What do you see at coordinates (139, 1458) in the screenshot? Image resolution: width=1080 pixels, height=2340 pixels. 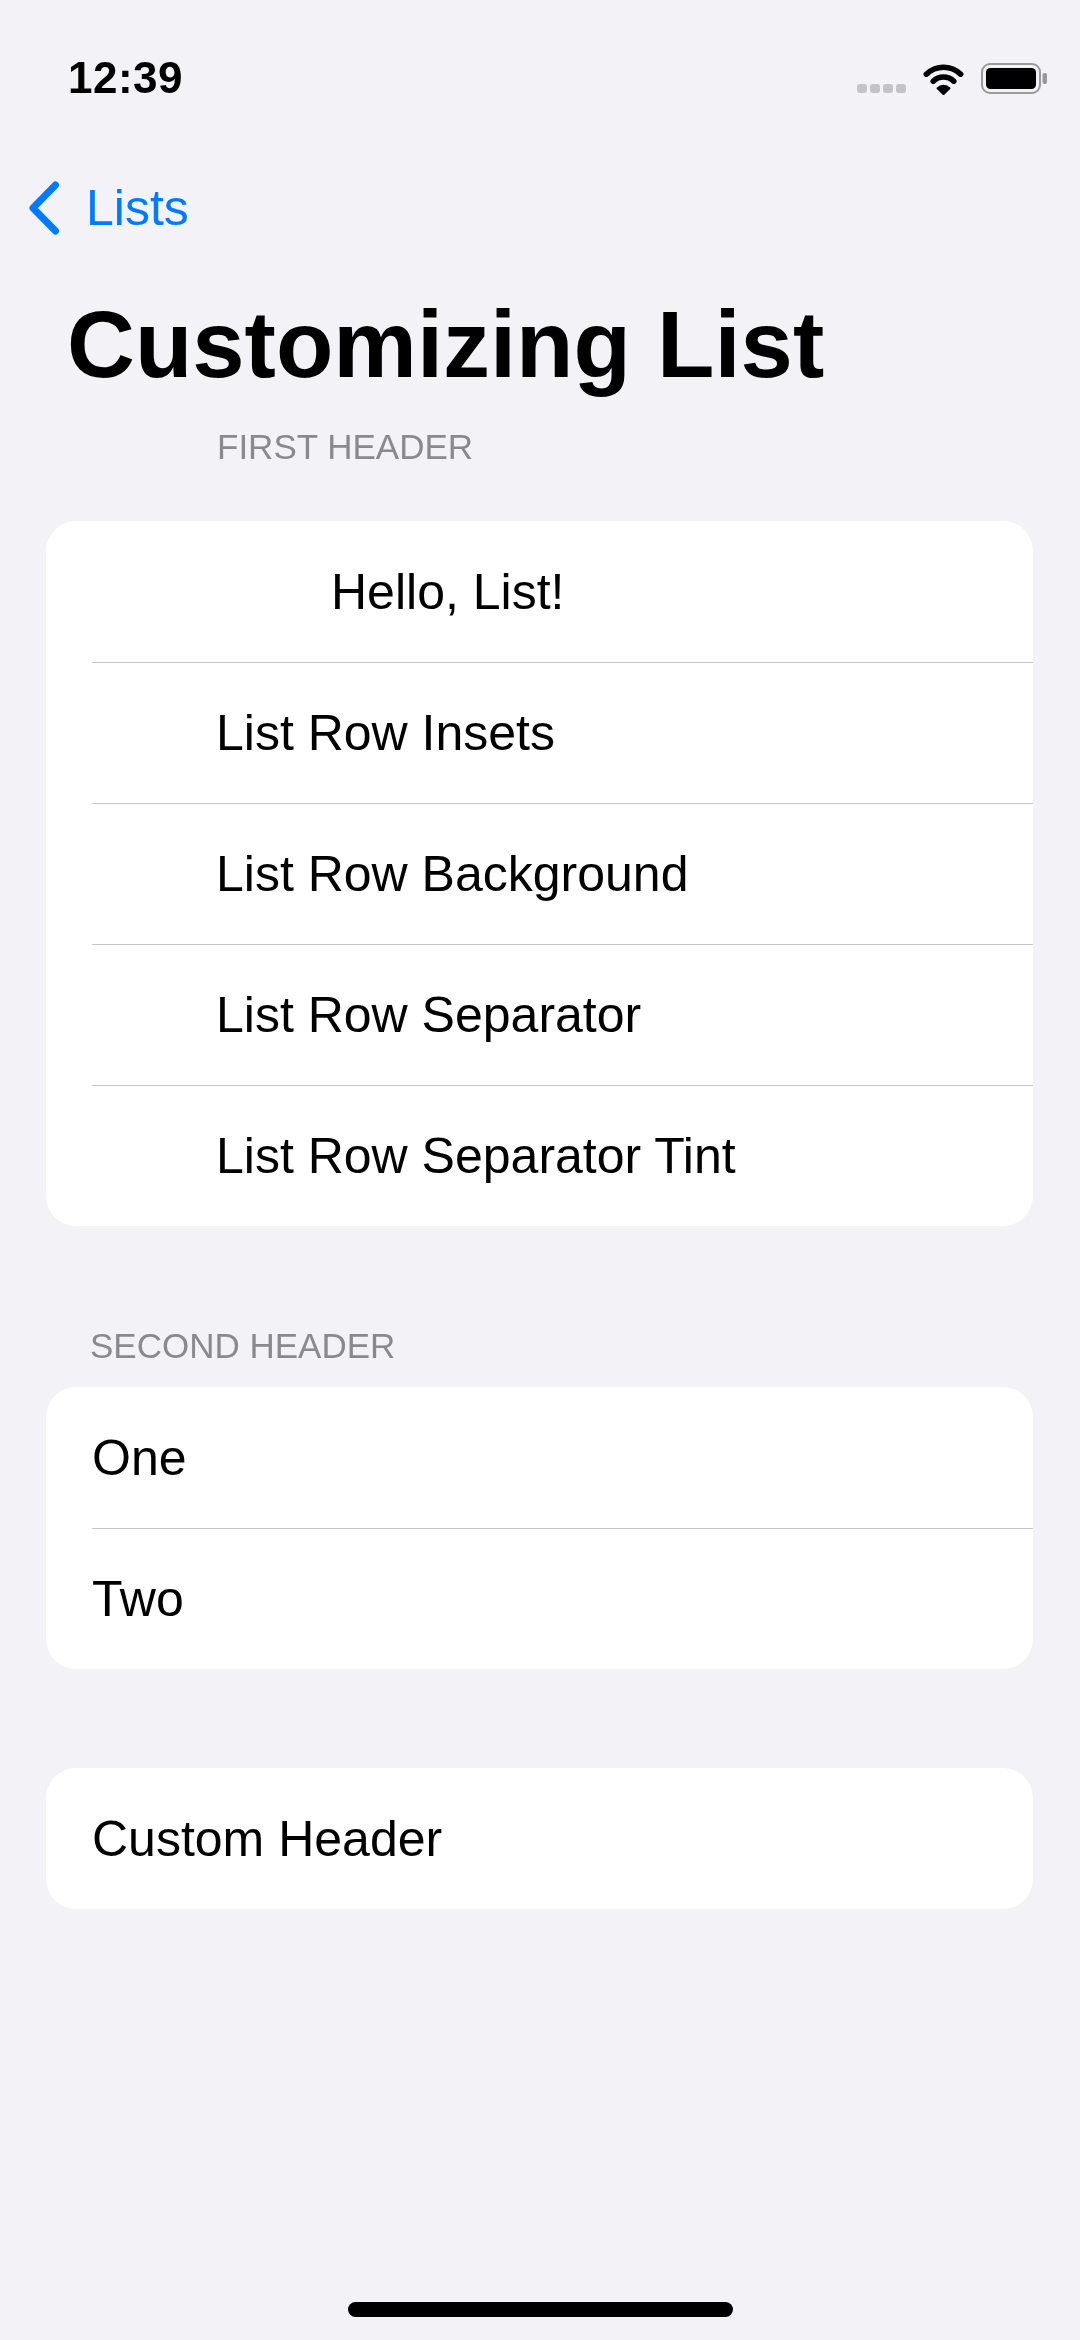 I see `list-row-label: One` at bounding box center [139, 1458].